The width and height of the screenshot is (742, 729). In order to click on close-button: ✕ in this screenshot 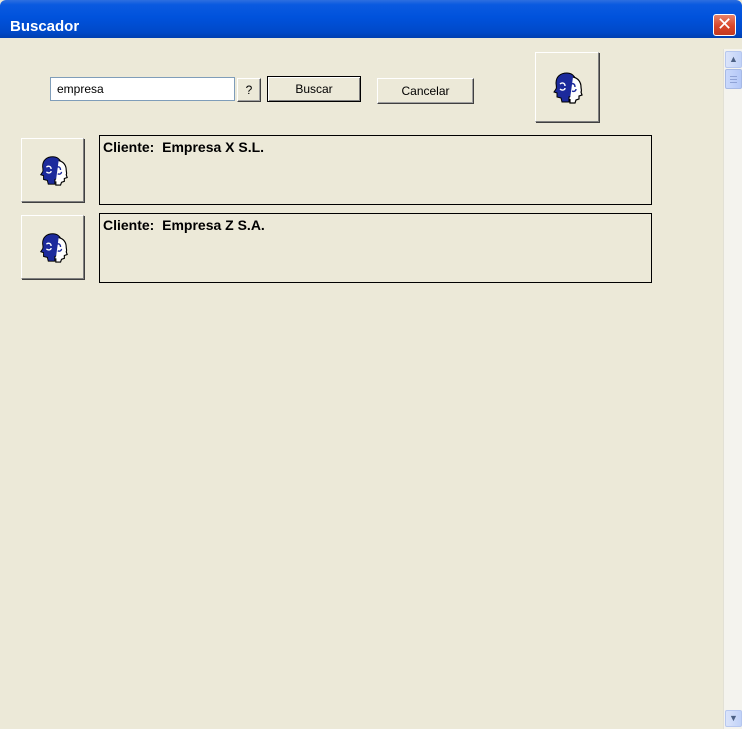, I will do `click(724, 25)`.